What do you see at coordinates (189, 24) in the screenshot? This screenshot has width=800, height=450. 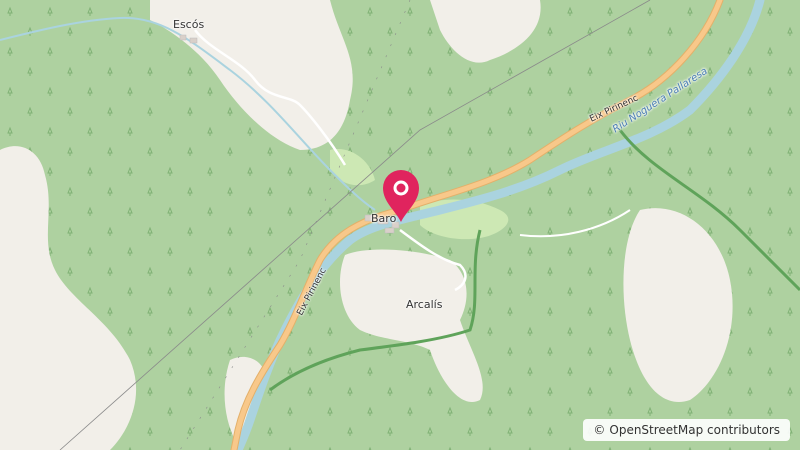 I see `place-label-escos: Escós` at bounding box center [189, 24].